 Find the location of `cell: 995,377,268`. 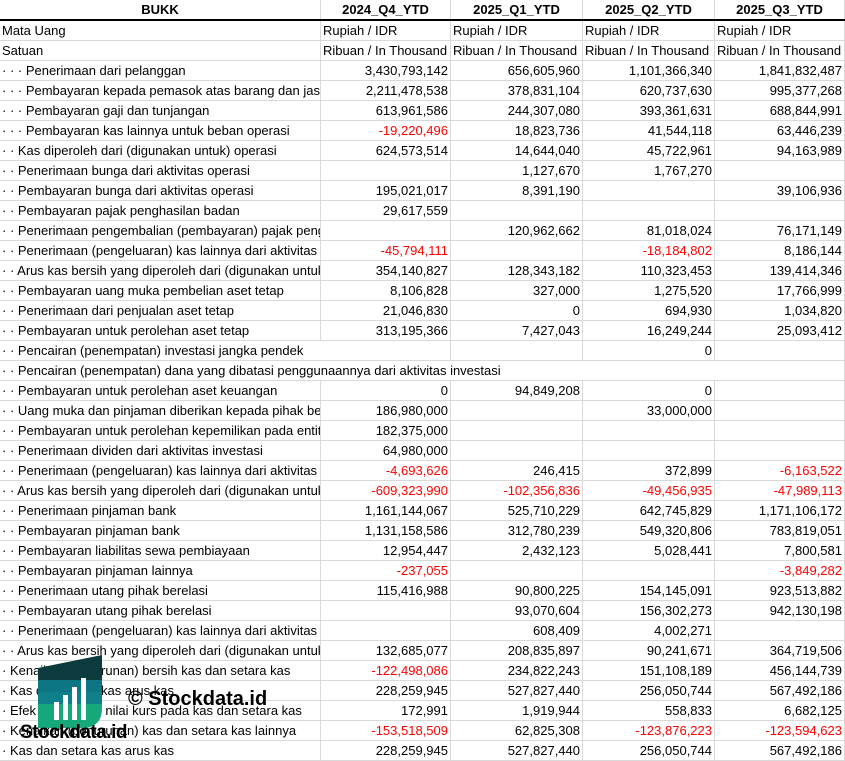

cell: 995,377,268 is located at coordinates (780, 90).